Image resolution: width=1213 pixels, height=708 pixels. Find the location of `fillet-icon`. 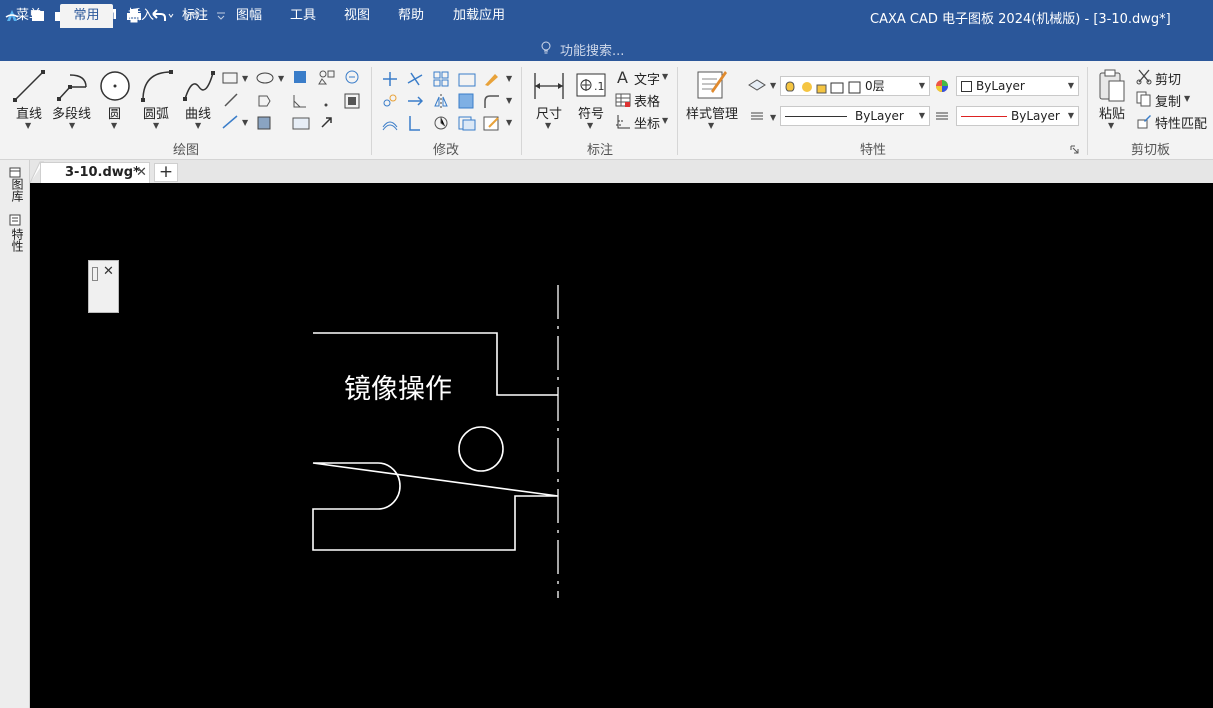

fillet-icon is located at coordinates (492, 103).